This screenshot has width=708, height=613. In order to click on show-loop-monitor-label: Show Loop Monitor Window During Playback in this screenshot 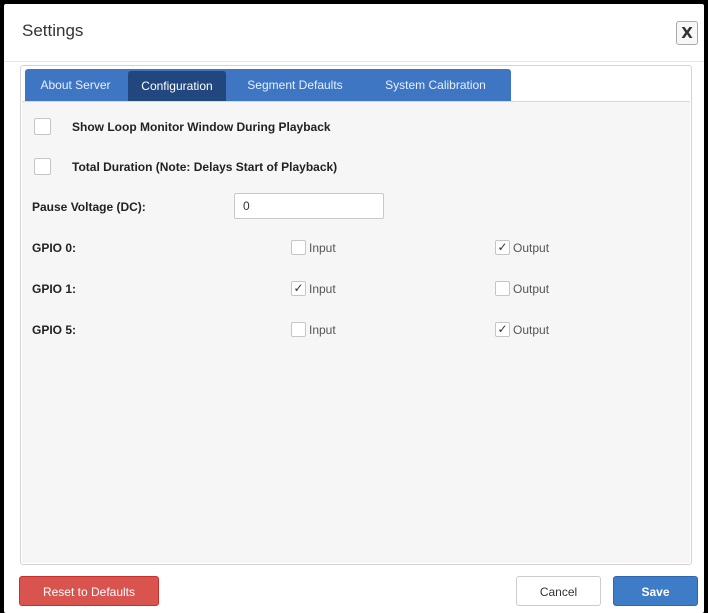, I will do `click(201, 127)`.